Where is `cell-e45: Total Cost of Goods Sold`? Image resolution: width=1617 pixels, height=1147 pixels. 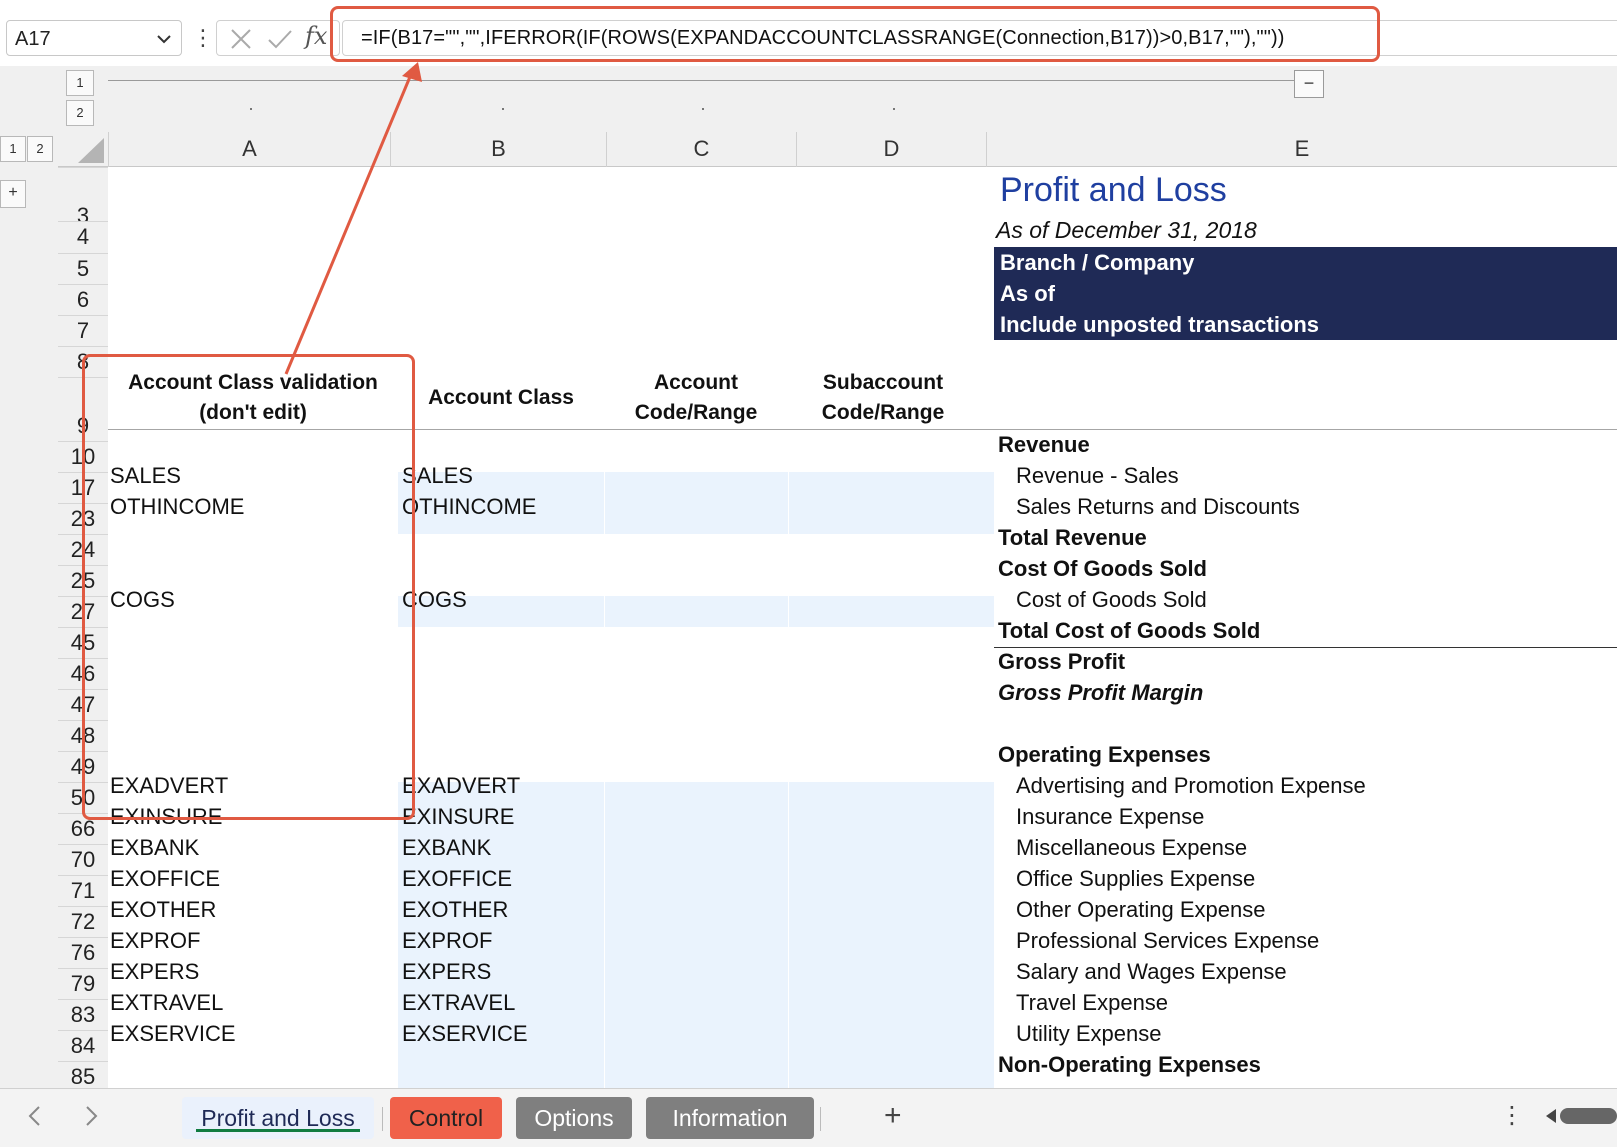
cell-e45: Total Cost of Goods Sold is located at coordinates (1129, 631).